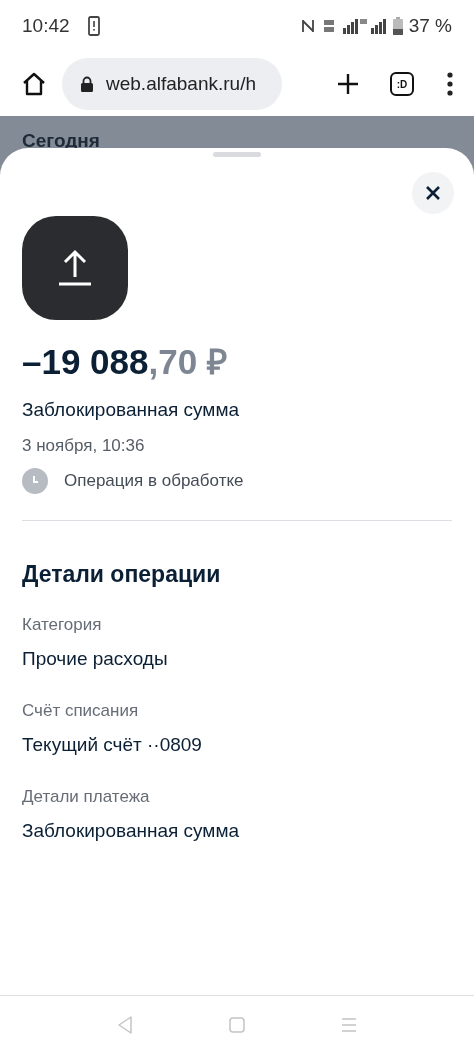 The image size is (474, 1053). Describe the element at coordinates (112, 745) in the screenshot. I see `detail-value: Текущий счёт ··0809` at that location.